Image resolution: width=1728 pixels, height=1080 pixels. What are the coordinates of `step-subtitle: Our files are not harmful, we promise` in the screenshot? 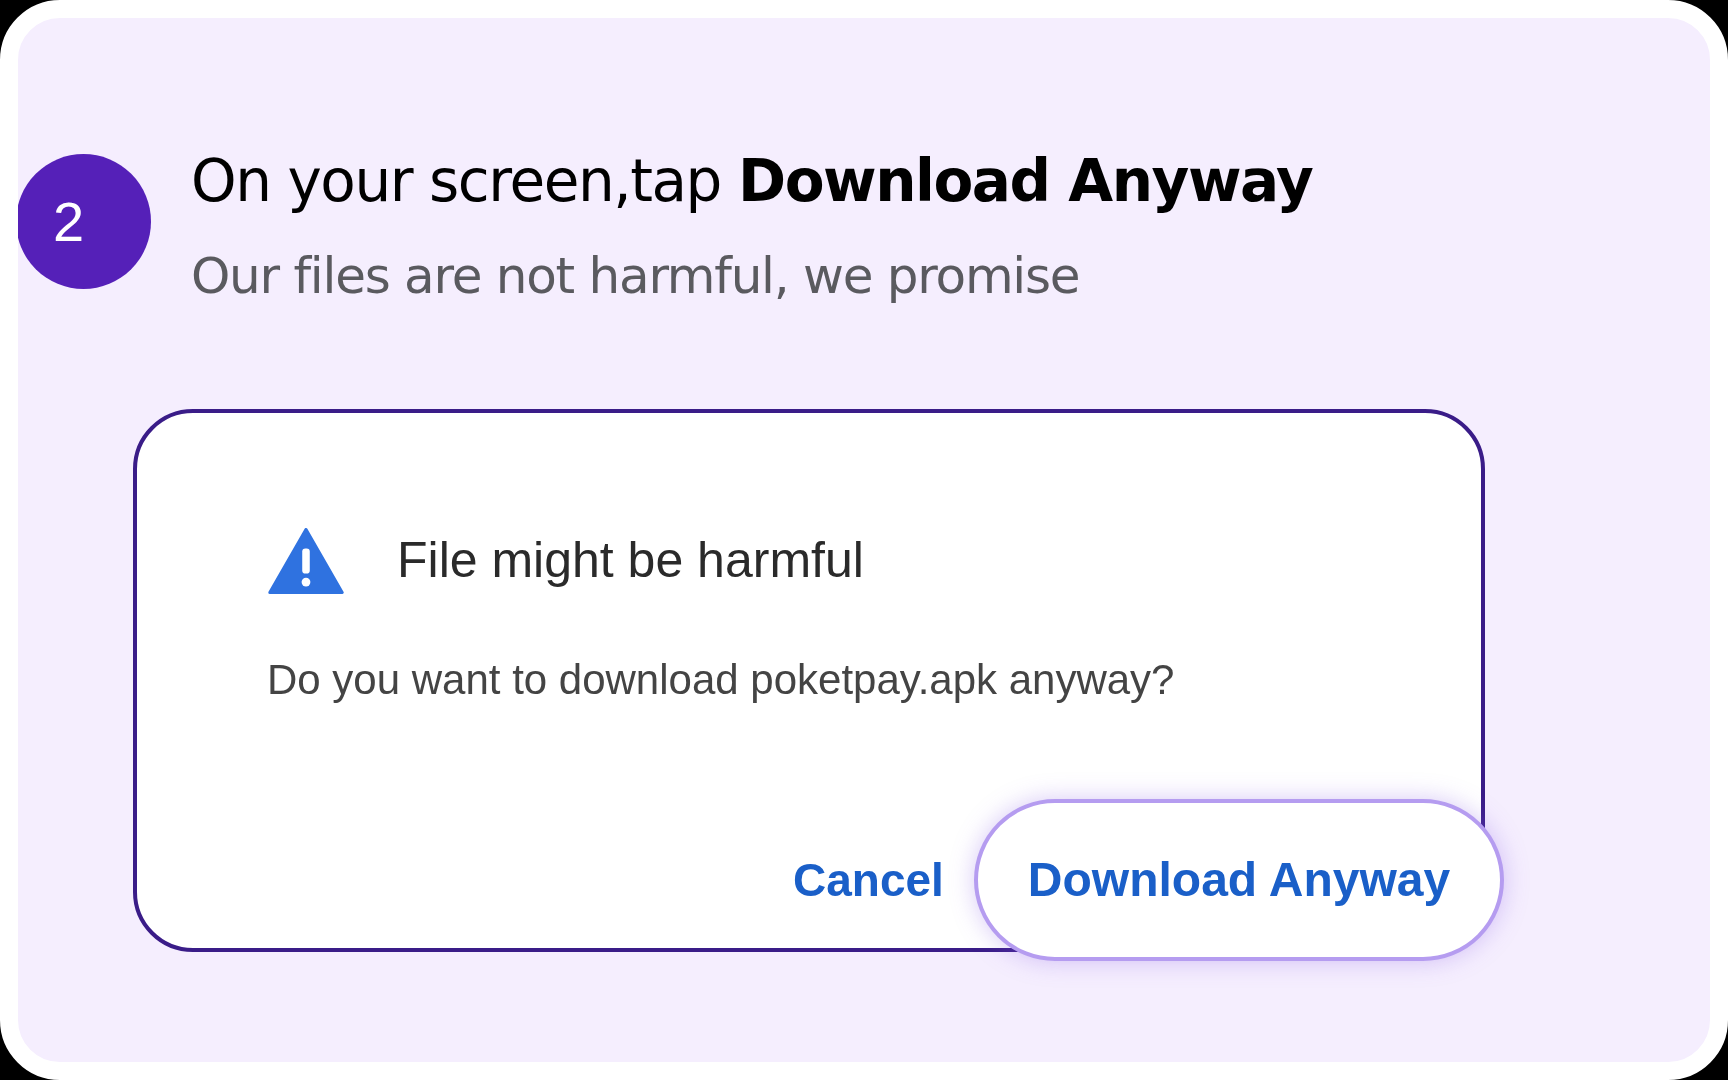 It's located at (636, 276).